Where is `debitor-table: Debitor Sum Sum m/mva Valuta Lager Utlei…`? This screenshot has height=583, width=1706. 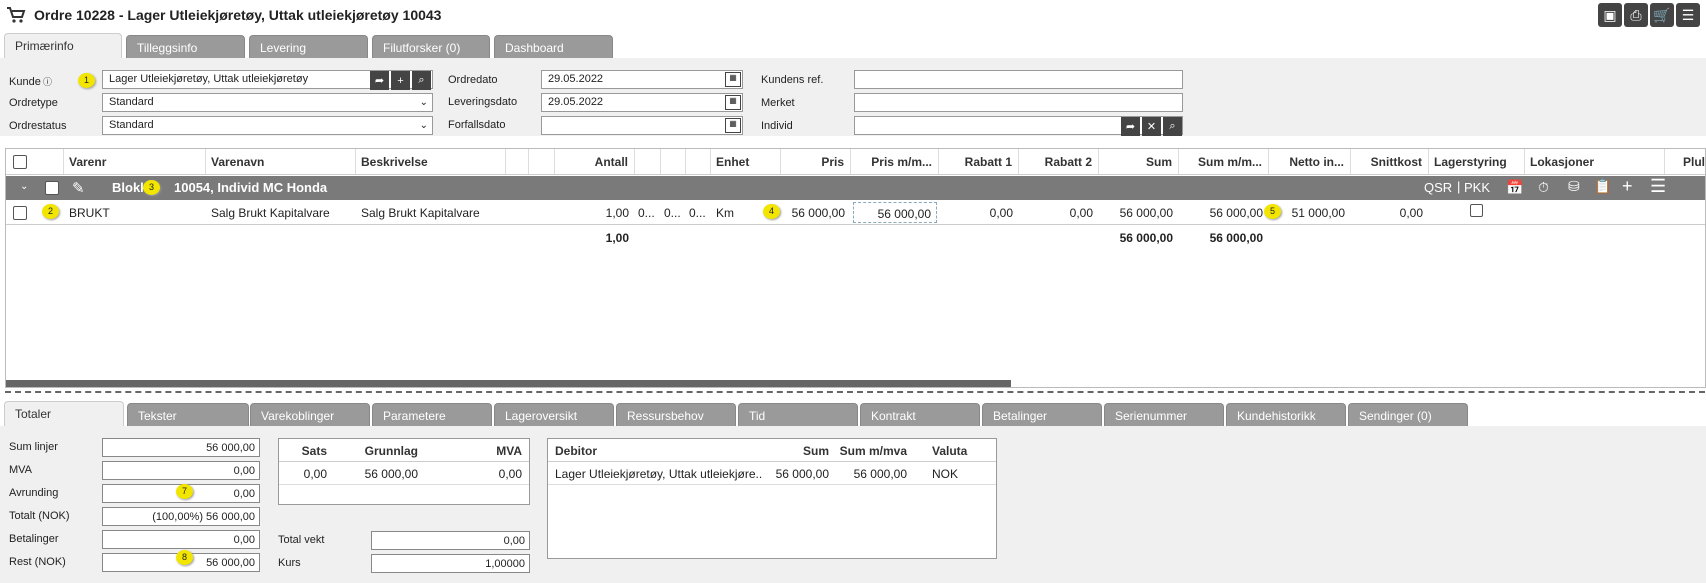
debitor-table: Debitor Sum Sum m/mva Valuta Lager Utlei… is located at coordinates (772, 498).